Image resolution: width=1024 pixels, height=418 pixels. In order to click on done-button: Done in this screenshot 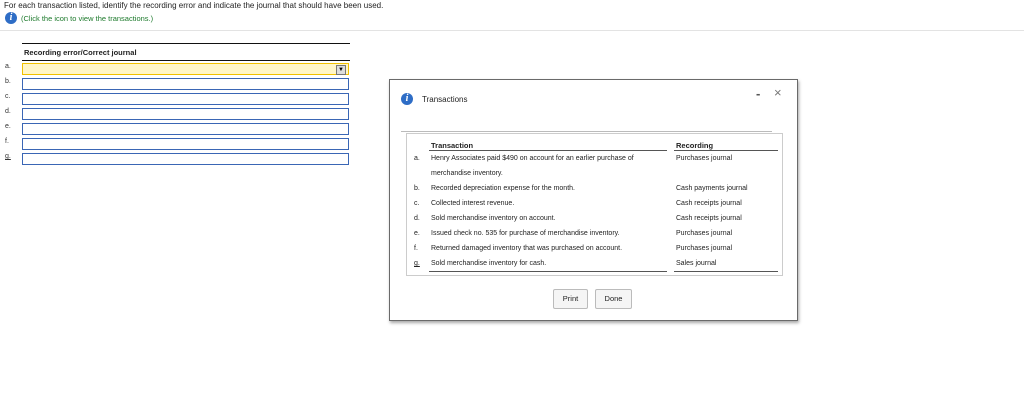, I will do `click(613, 299)`.